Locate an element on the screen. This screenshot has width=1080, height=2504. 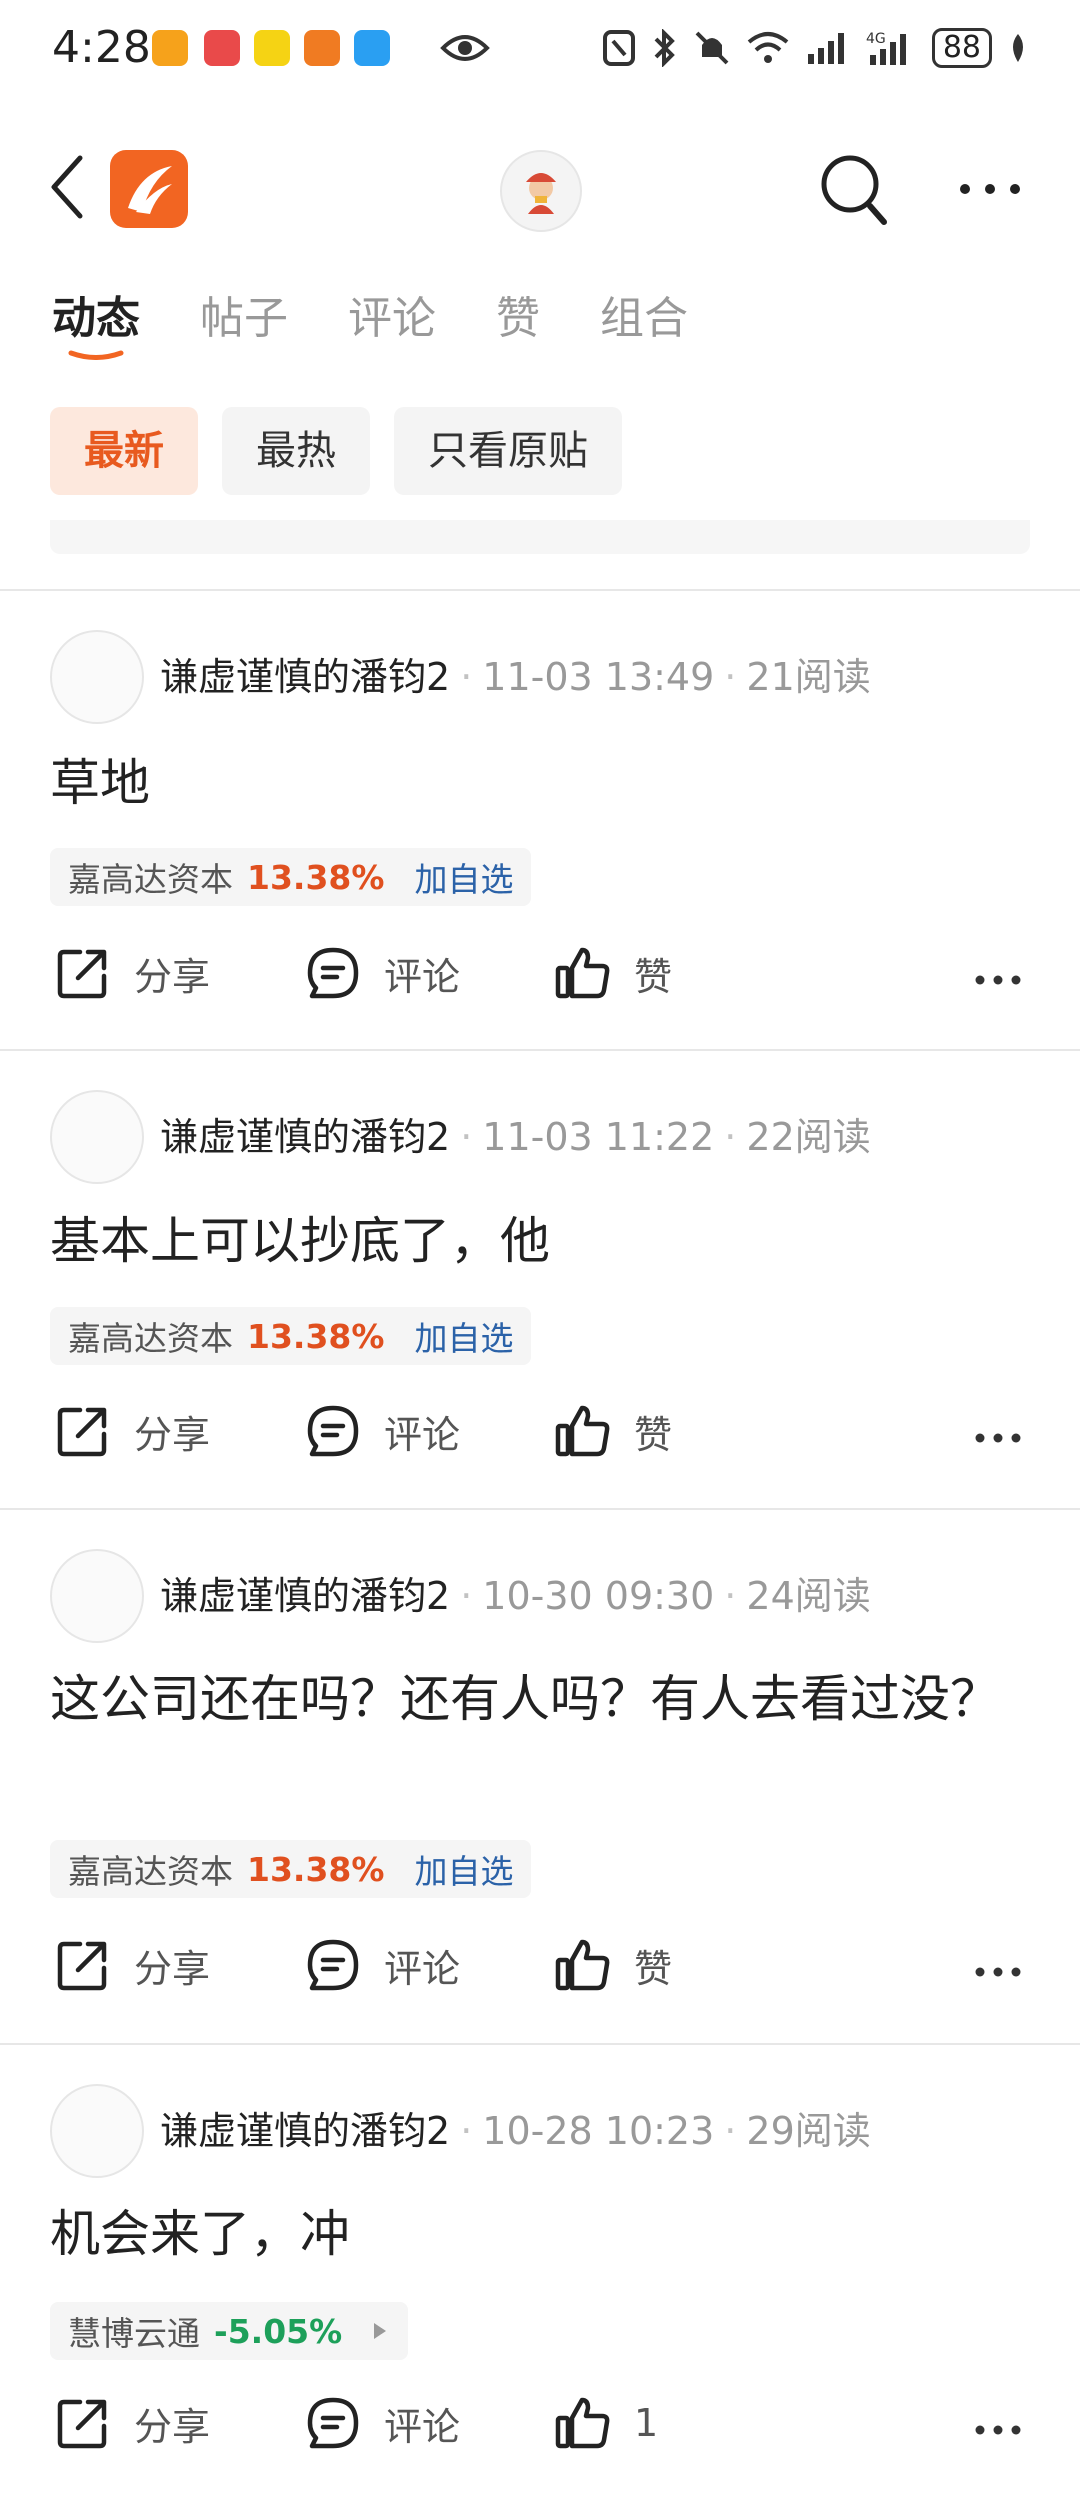
stock-change: 13.38% is located at coordinates (316, 877).